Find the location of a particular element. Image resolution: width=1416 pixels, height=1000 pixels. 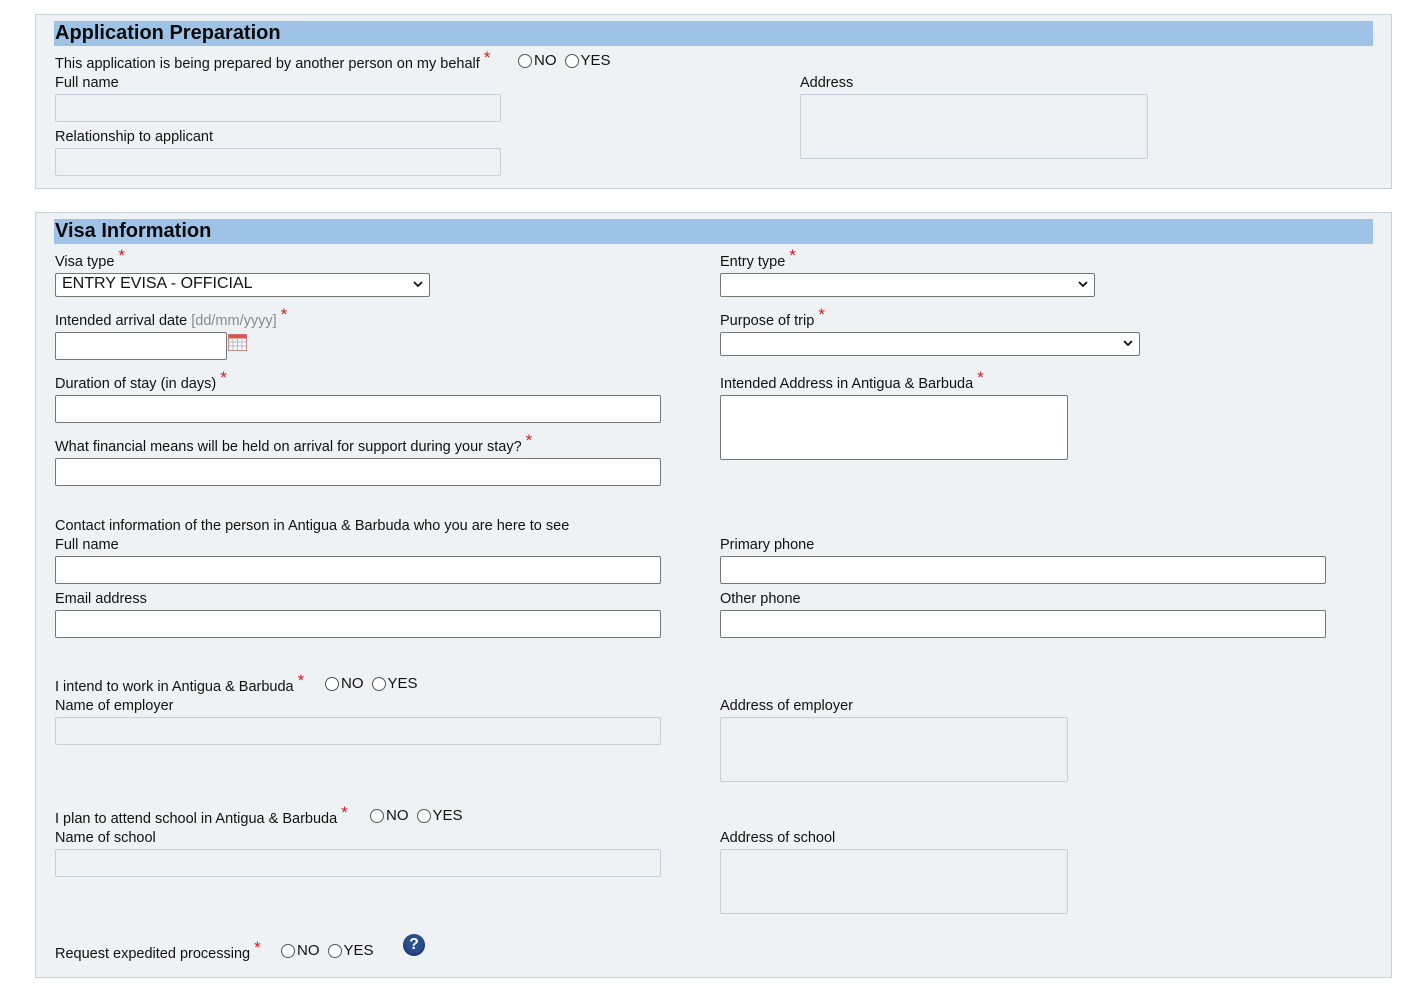

visa-type-label: Visa type * is located at coordinates (90, 258).